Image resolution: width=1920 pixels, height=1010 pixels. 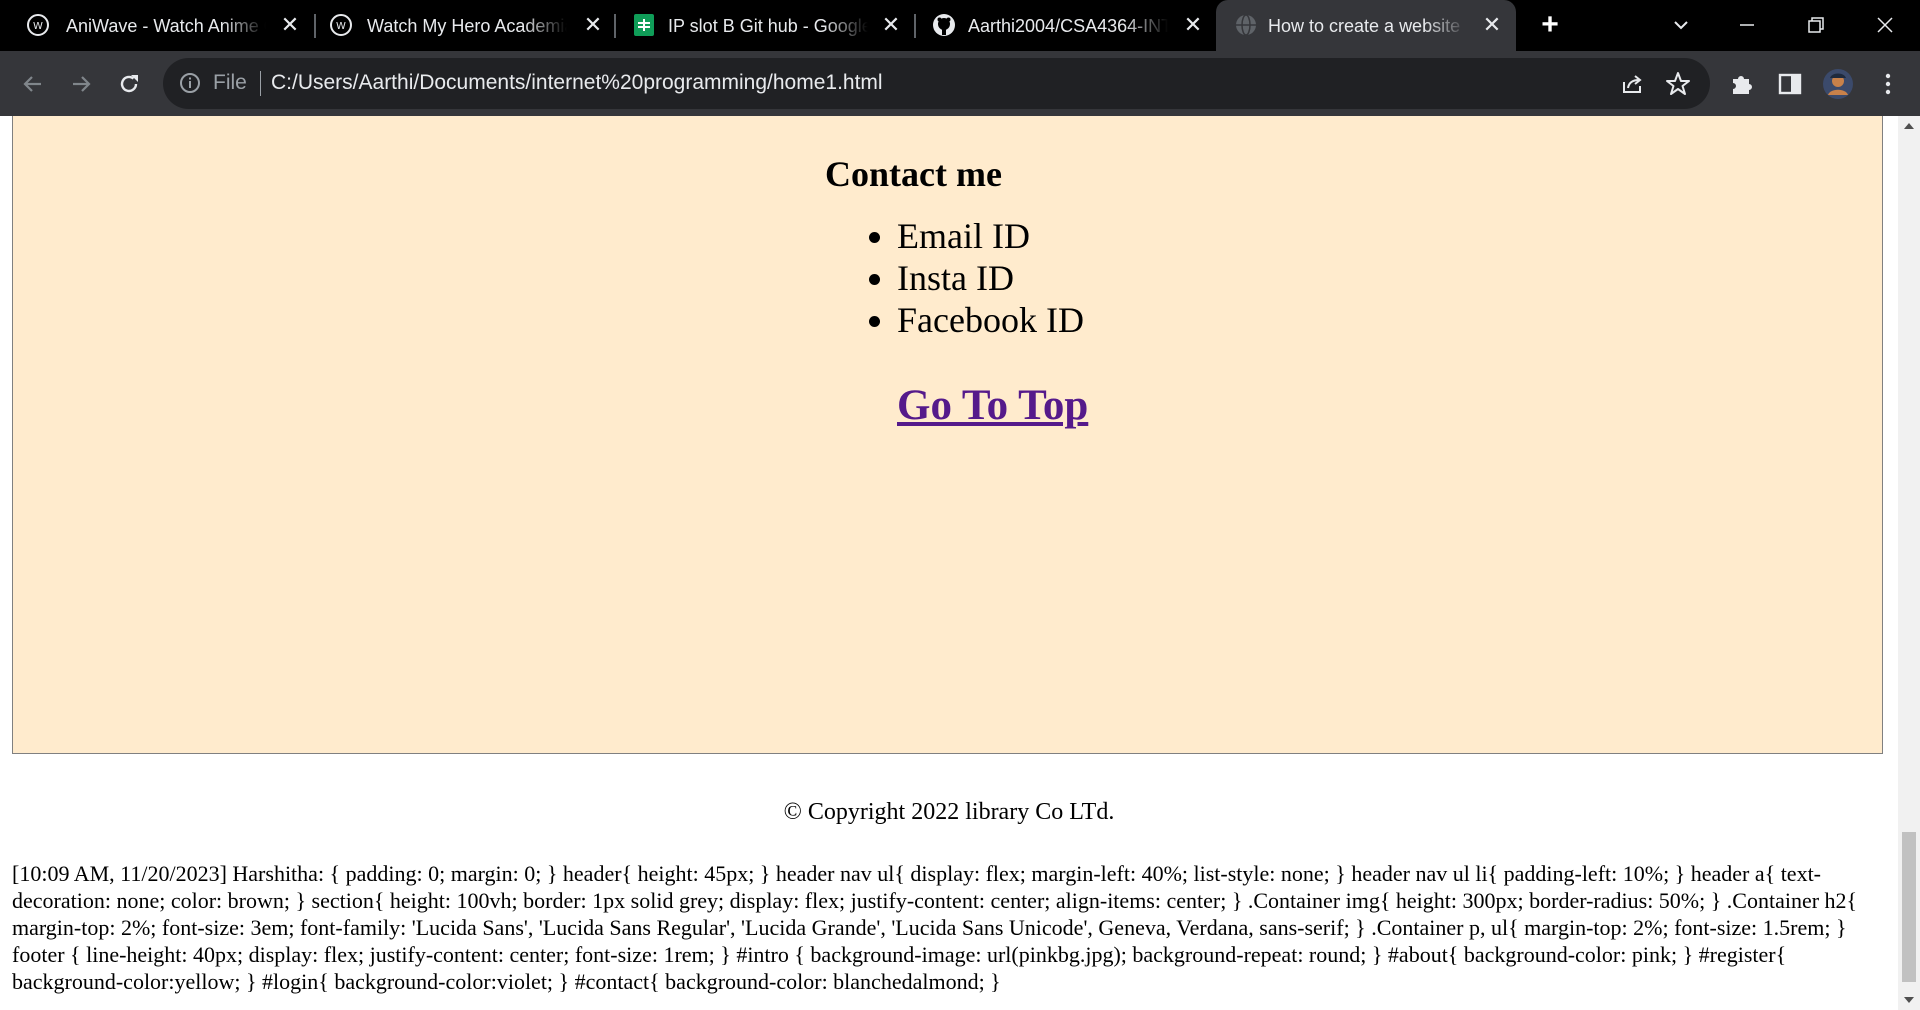 I want to click on tab-title: How to create a website, so click(x=1364, y=26).